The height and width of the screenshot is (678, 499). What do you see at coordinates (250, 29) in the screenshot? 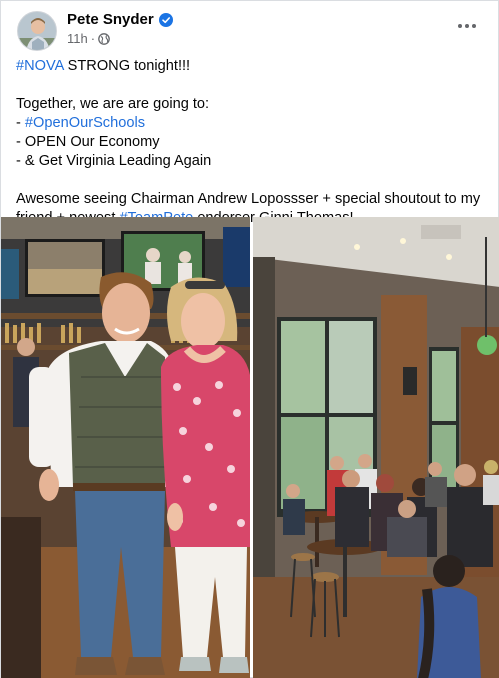
I see `post-header: Pete Snyder 11h ·` at bounding box center [250, 29].